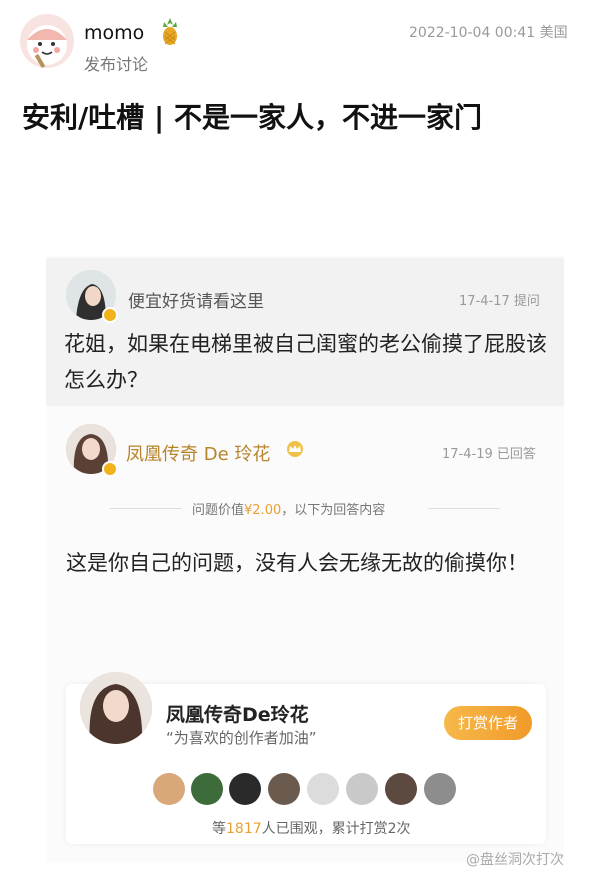 This screenshot has width=600, height=871. I want to click on creator-quote: “为喜欢的创作者加油”, so click(241, 738).